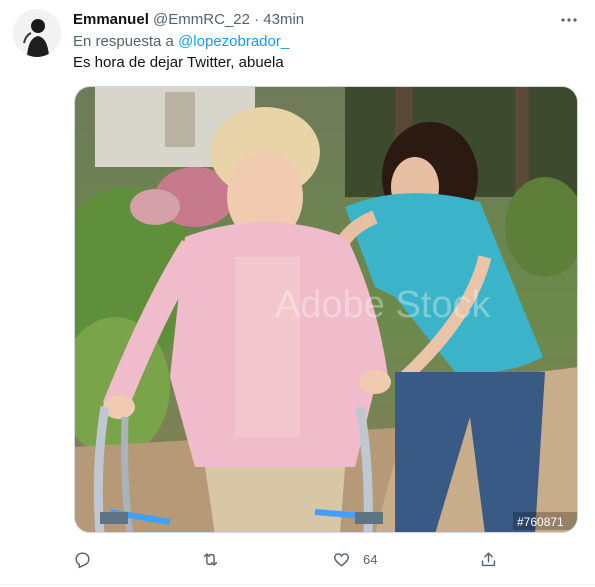 The width and height of the screenshot is (595, 587). I want to click on share-button, so click(494, 559).